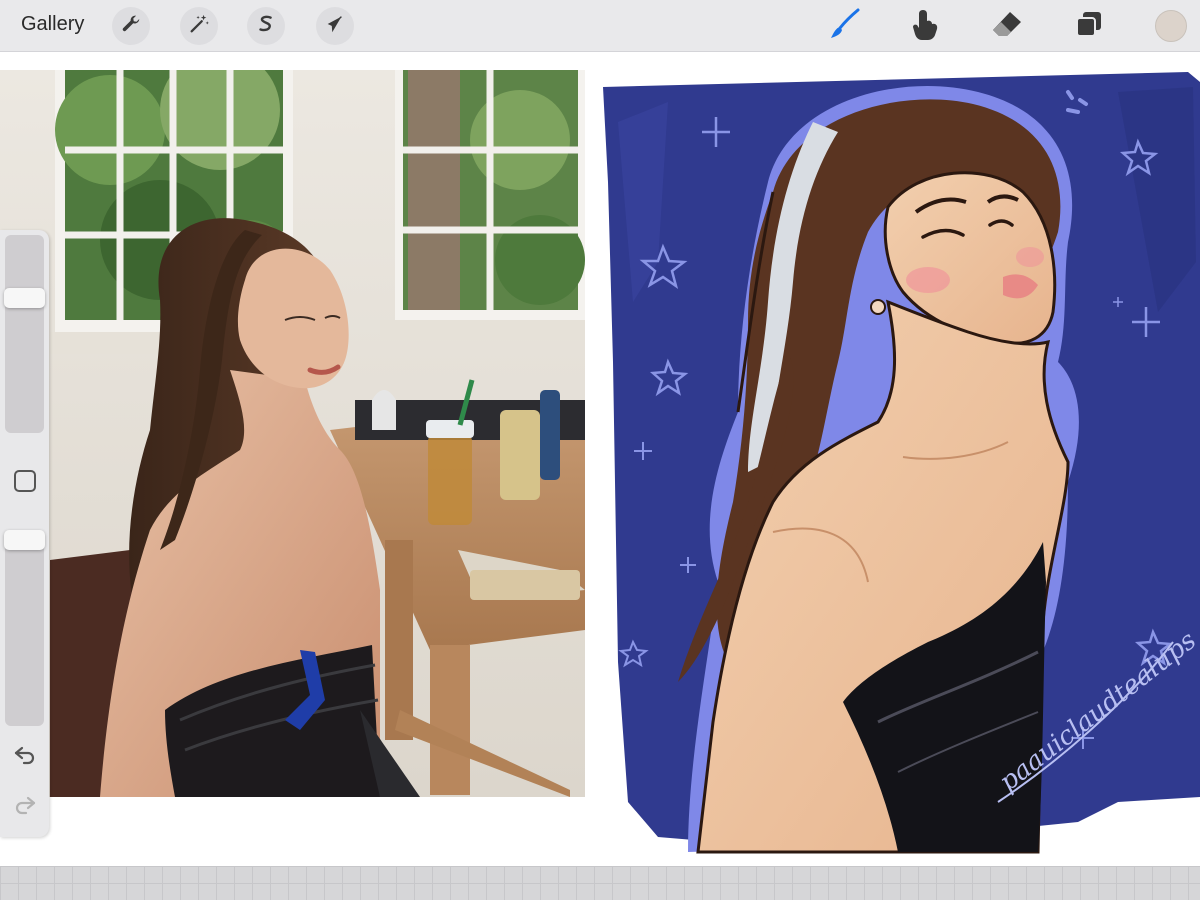 The height and width of the screenshot is (900, 1200). I want to click on redo-button, so click(25, 807).